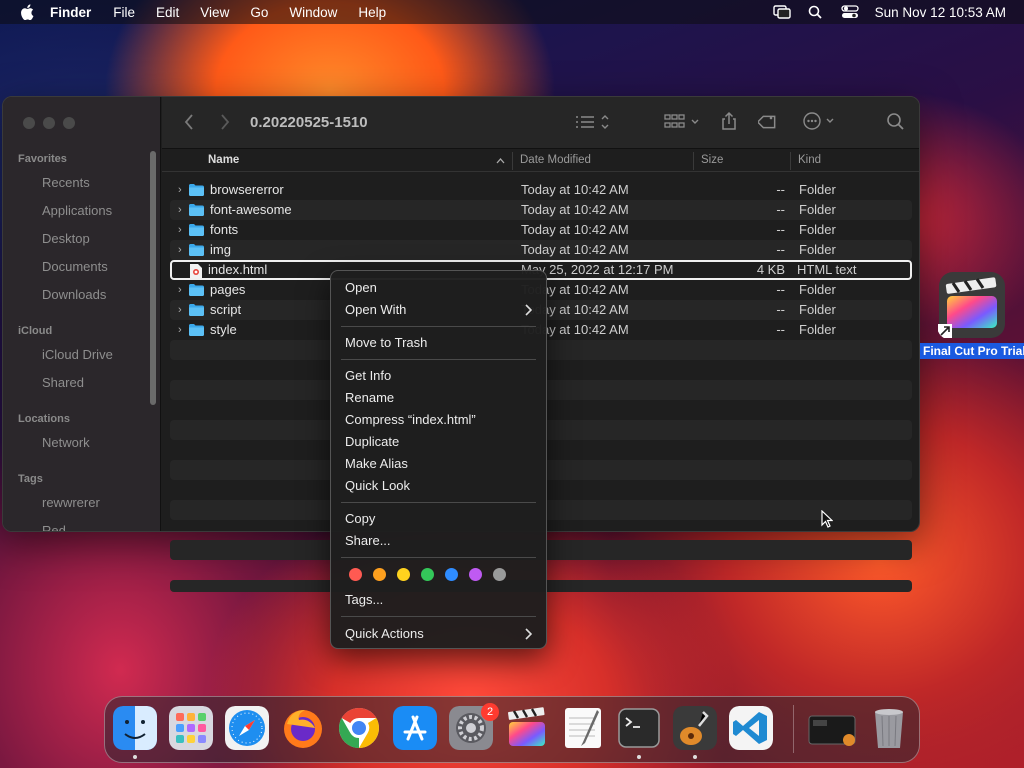 This screenshot has height=768, width=1024. I want to click on sidebar-item-desktop: Desktop, so click(66, 238).